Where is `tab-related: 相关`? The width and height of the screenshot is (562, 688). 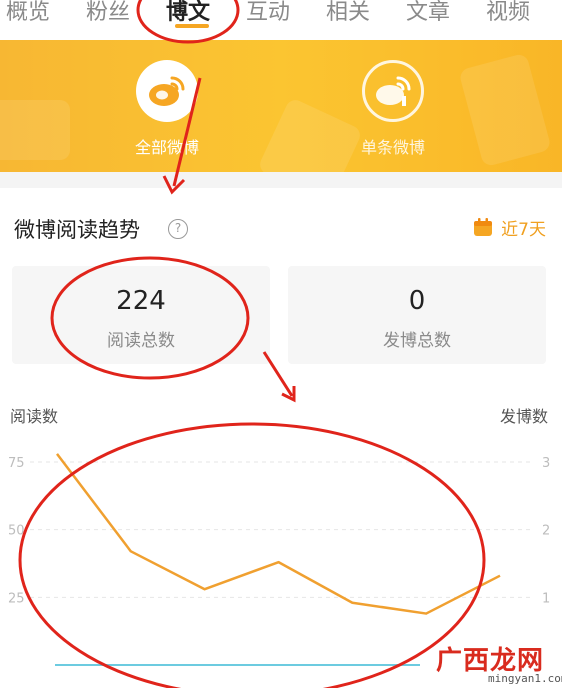
tab-related: 相关 is located at coordinates (348, 13).